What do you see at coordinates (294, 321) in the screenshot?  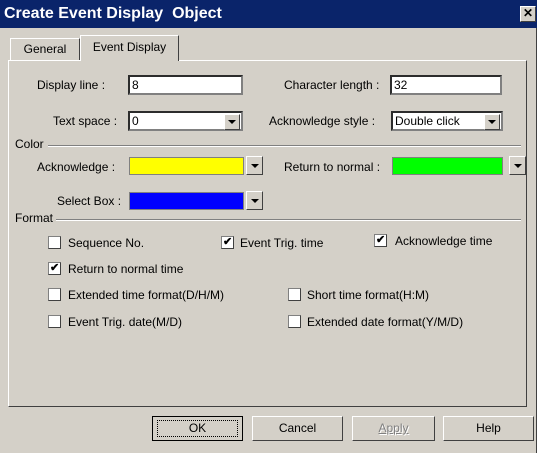 I see `extended-date-format-checkbox` at bounding box center [294, 321].